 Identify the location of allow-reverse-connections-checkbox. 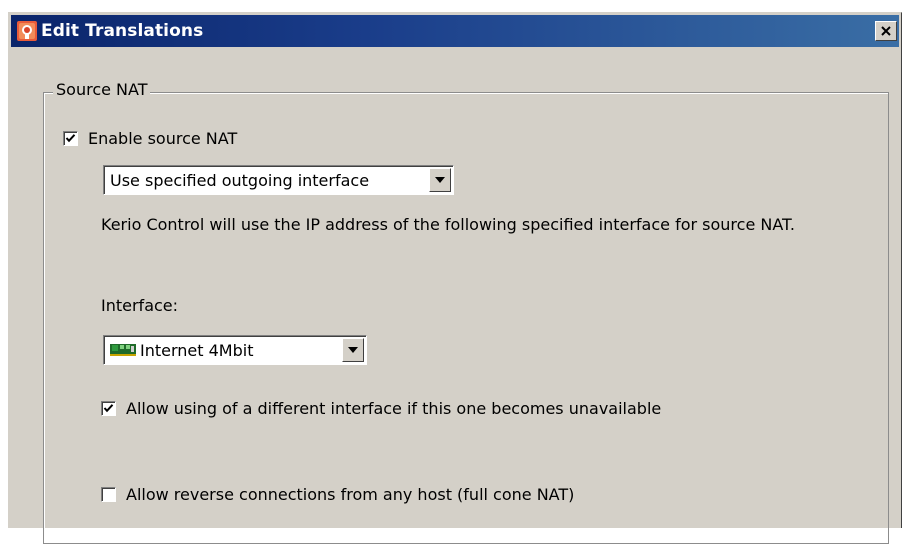
(108, 494).